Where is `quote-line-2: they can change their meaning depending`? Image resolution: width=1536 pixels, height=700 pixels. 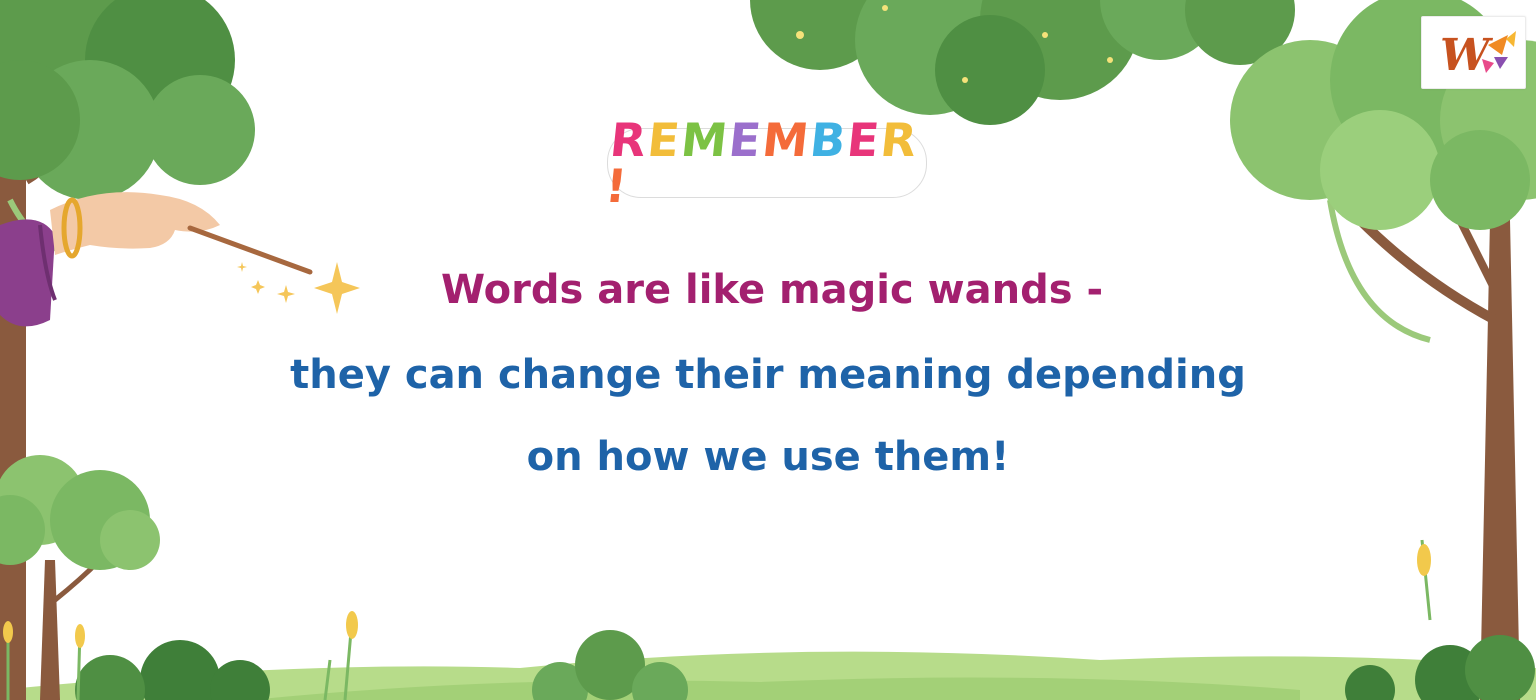
quote-line-2: they can change their meaning depending is located at coordinates (768, 375).